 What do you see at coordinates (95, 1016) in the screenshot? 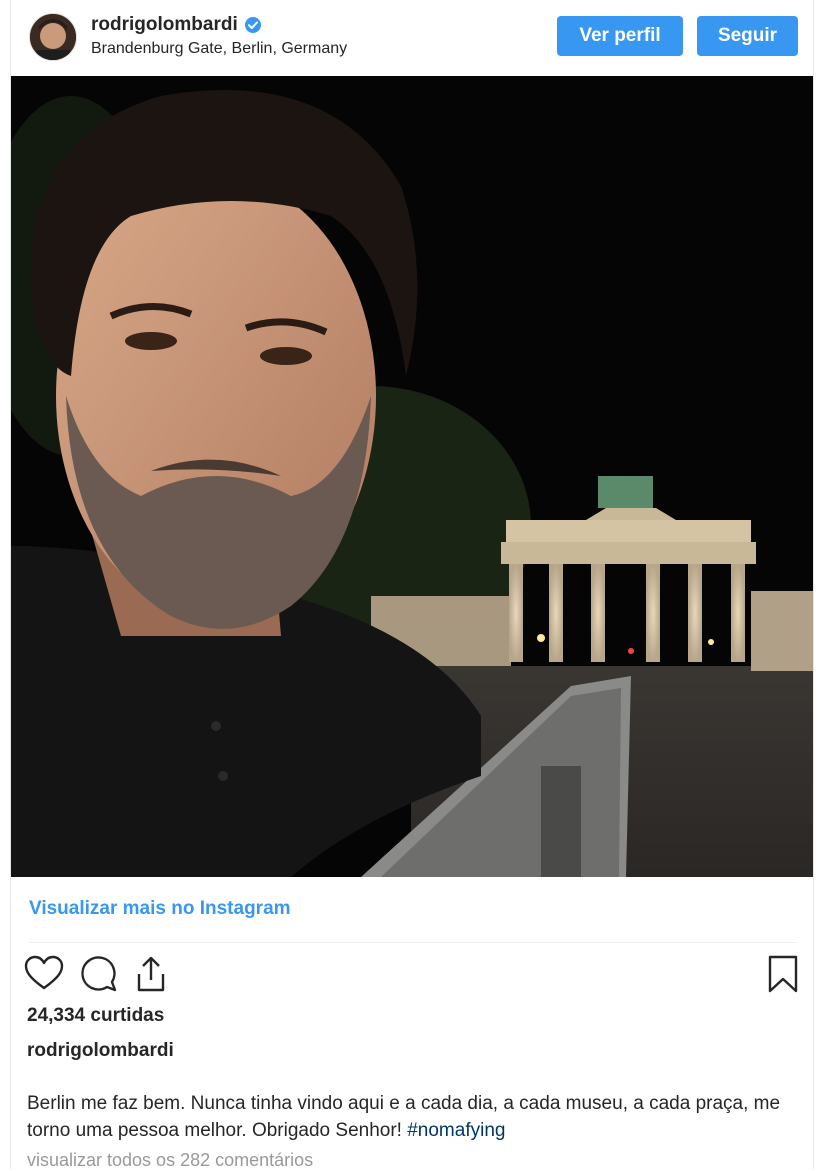
I see `likes-count: 24,334 curtidas` at bounding box center [95, 1016].